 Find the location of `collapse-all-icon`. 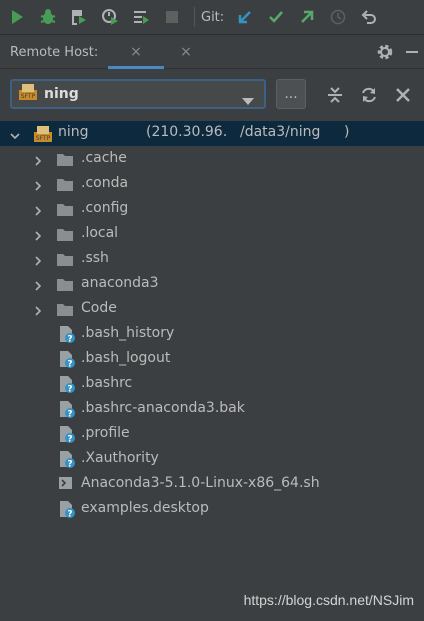

collapse-all-icon is located at coordinates (335, 95).